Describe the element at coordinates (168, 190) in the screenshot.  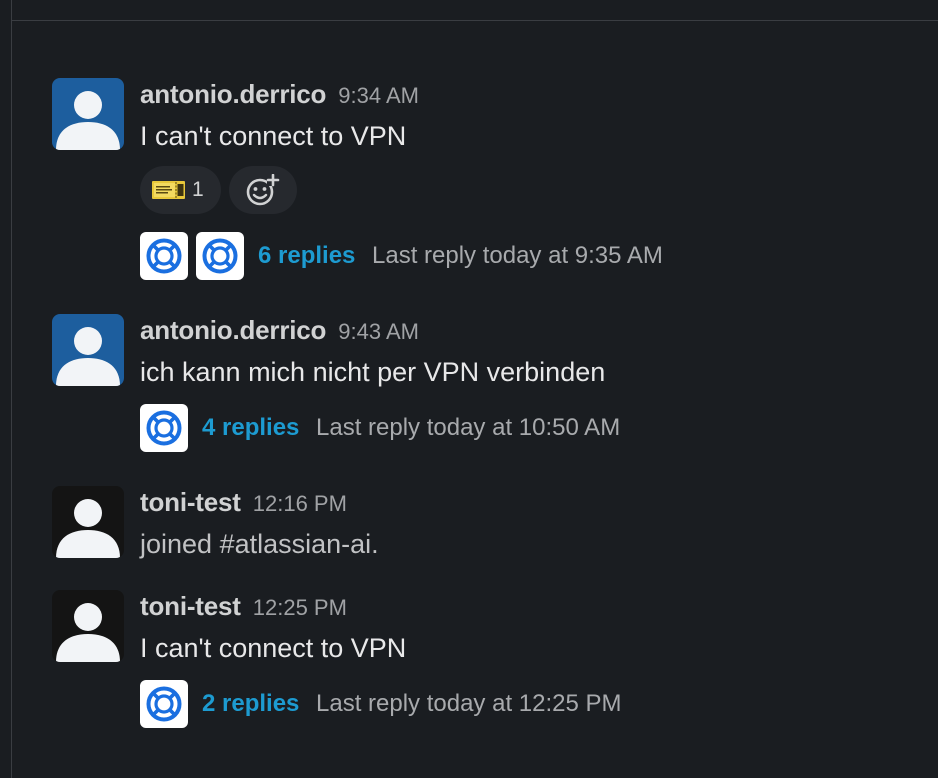
I see `ticket-emoji-icon` at that location.